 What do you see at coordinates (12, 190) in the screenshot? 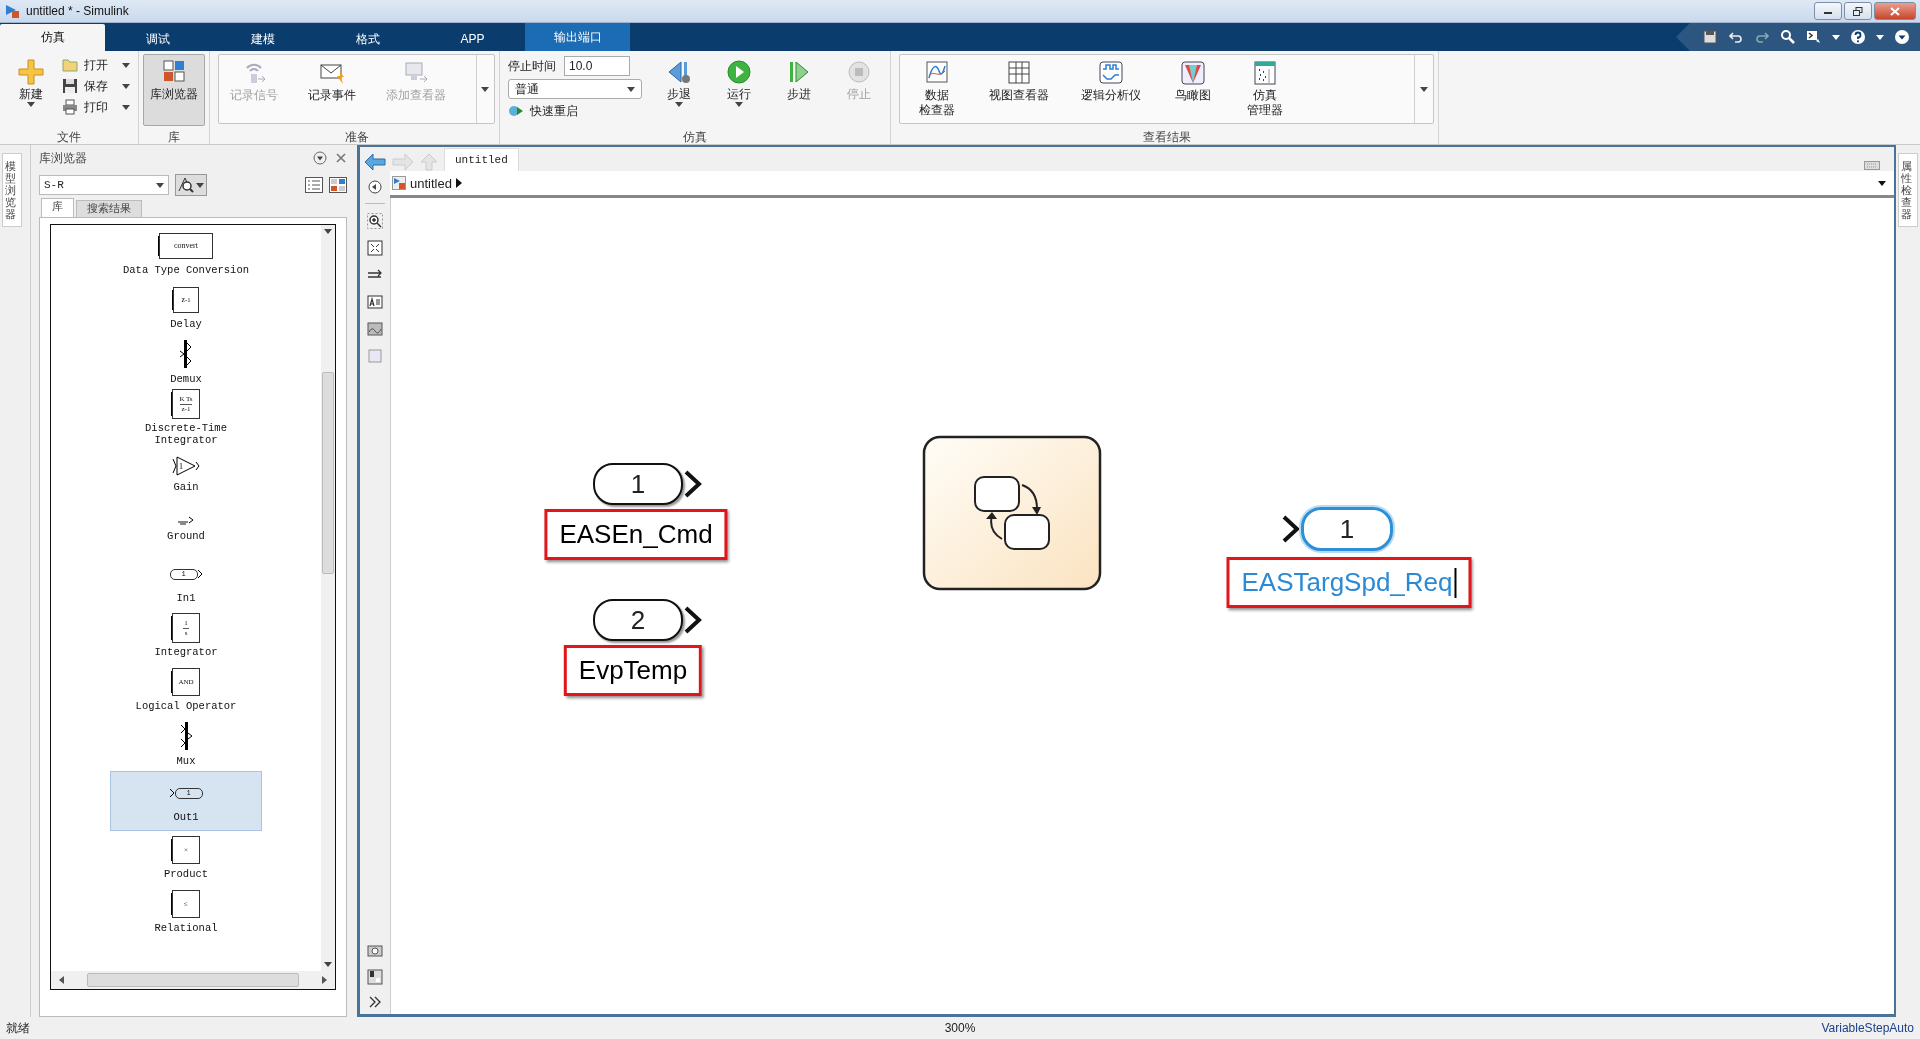
I see `side-panel-tab: 模型浏览器` at bounding box center [12, 190].